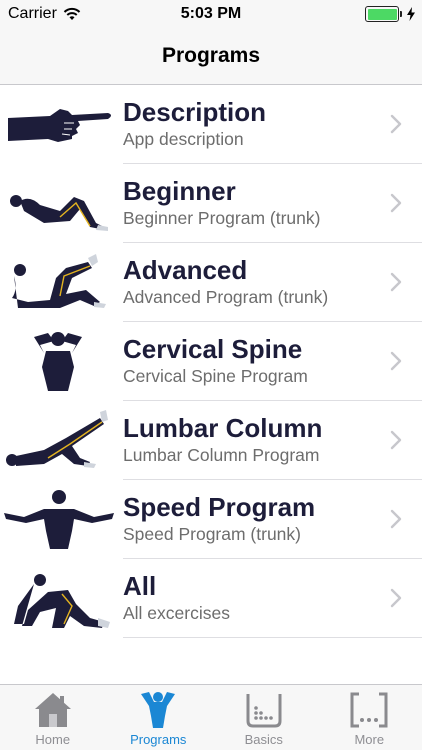 The height and width of the screenshot is (750, 422). Describe the element at coordinates (195, 112) in the screenshot. I see `program-title: Description` at that location.